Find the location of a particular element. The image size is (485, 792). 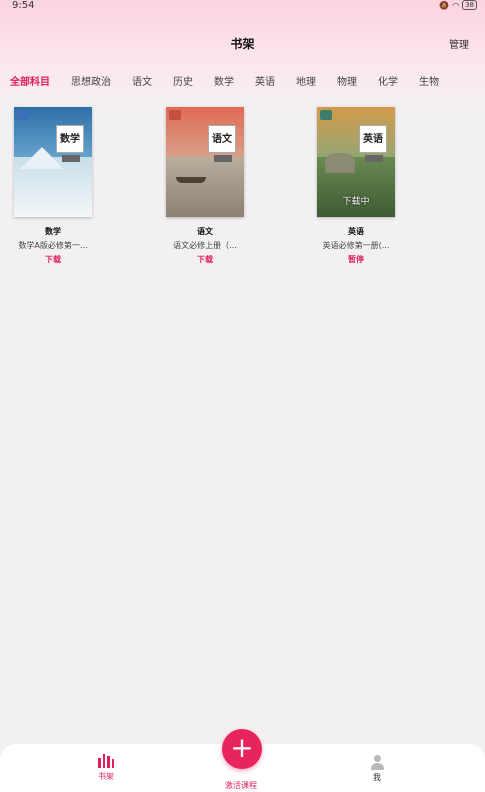

book-math: 数学 数学 数学A版必修第一... 下载 is located at coordinates (56, 186).